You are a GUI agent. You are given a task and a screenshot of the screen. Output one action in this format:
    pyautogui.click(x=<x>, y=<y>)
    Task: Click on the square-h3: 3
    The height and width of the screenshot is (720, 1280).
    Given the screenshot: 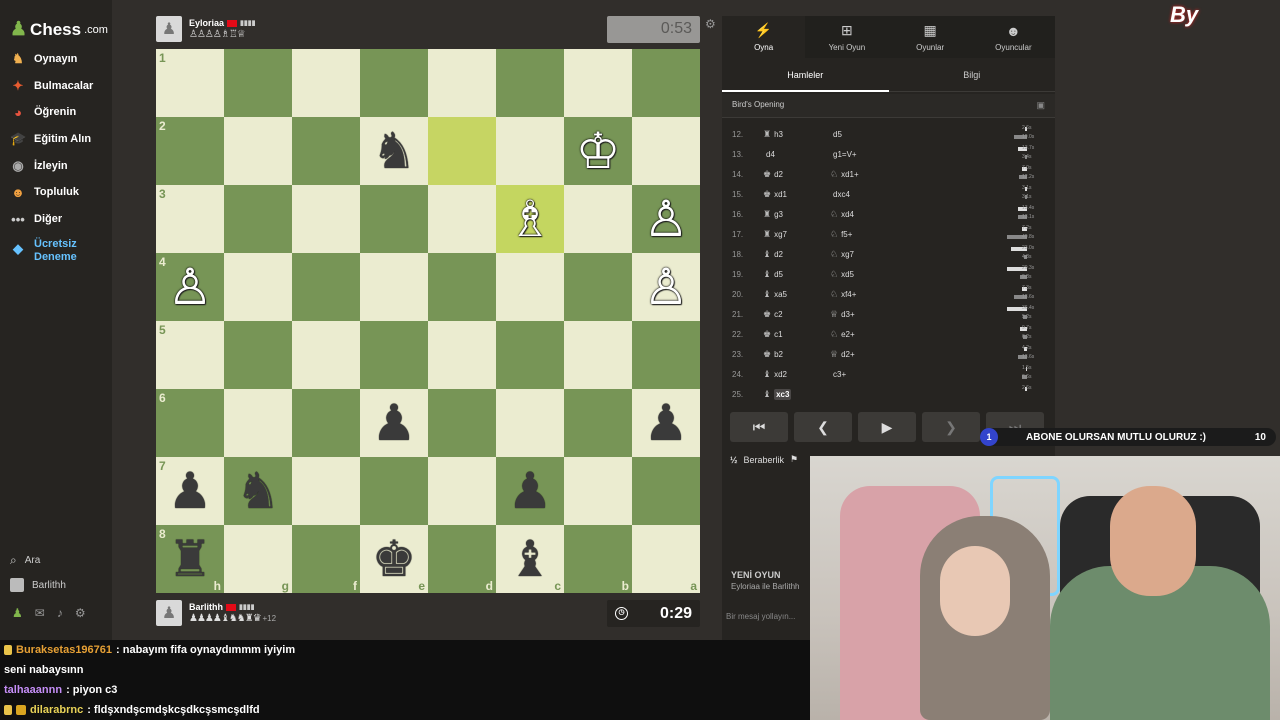 What is the action you would take?
    pyautogui.click(x=190, y=219)
    